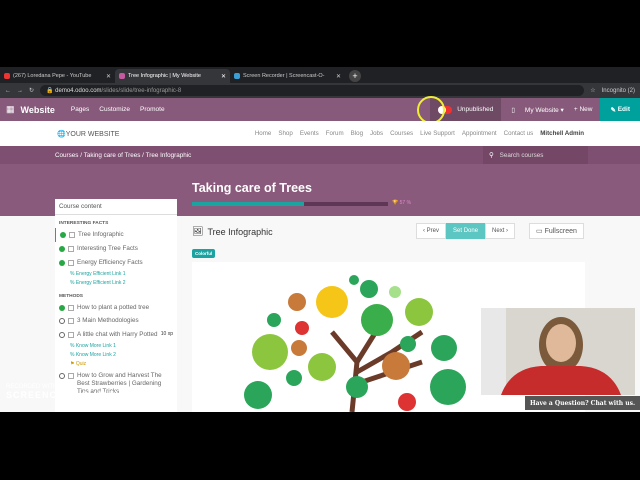 Image resolution: width=640 pixels, height=480 pixels. I want to click on progress-bar, so click(290, 204).